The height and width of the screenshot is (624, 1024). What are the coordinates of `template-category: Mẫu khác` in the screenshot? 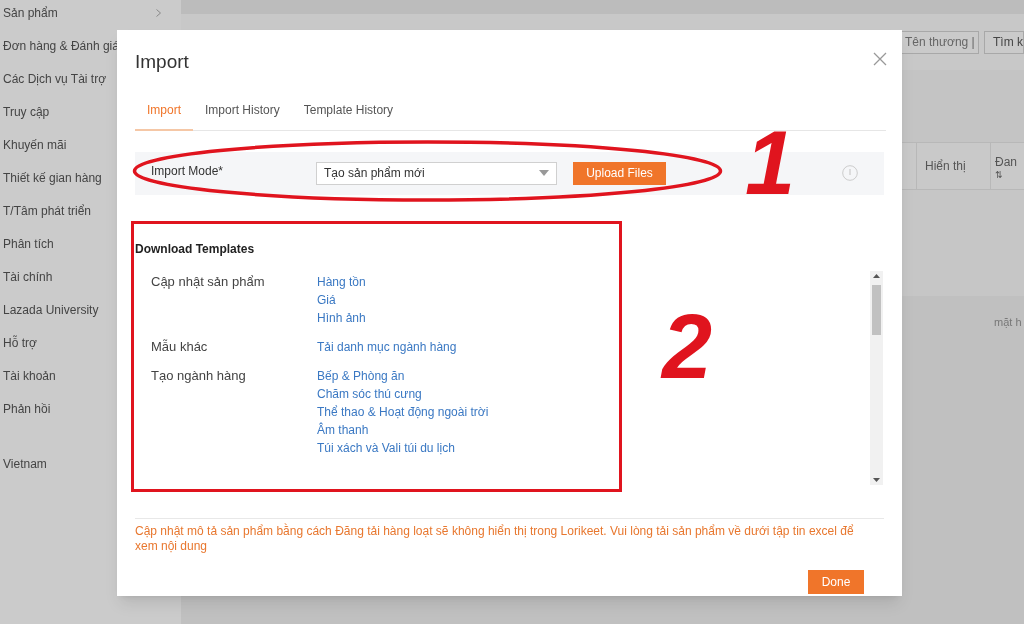 It's located at (180, 346).